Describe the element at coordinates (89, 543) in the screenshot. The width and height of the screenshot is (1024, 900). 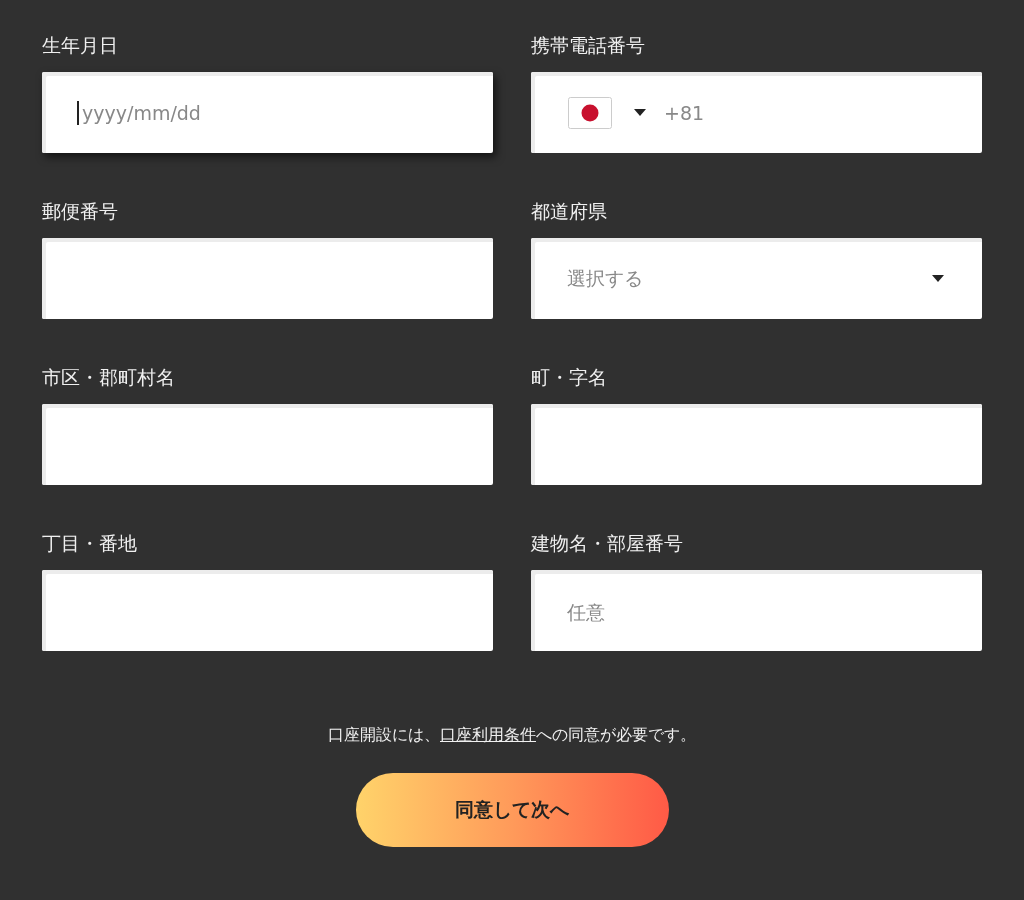
I see `field-label: 丁目・番地` at that location.